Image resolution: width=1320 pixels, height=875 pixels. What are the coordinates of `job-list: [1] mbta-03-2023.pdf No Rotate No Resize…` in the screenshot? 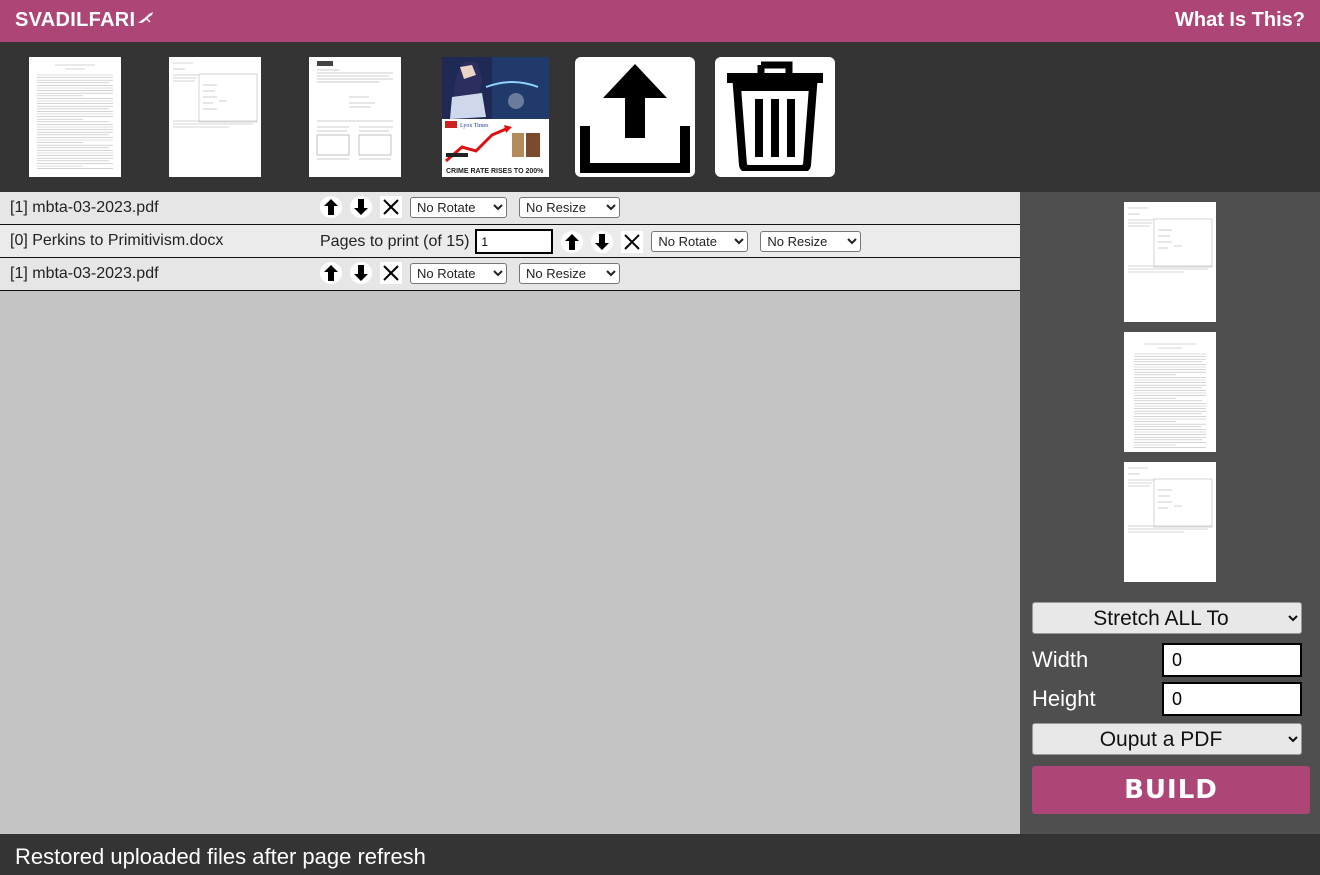 It's located at (510, 241).